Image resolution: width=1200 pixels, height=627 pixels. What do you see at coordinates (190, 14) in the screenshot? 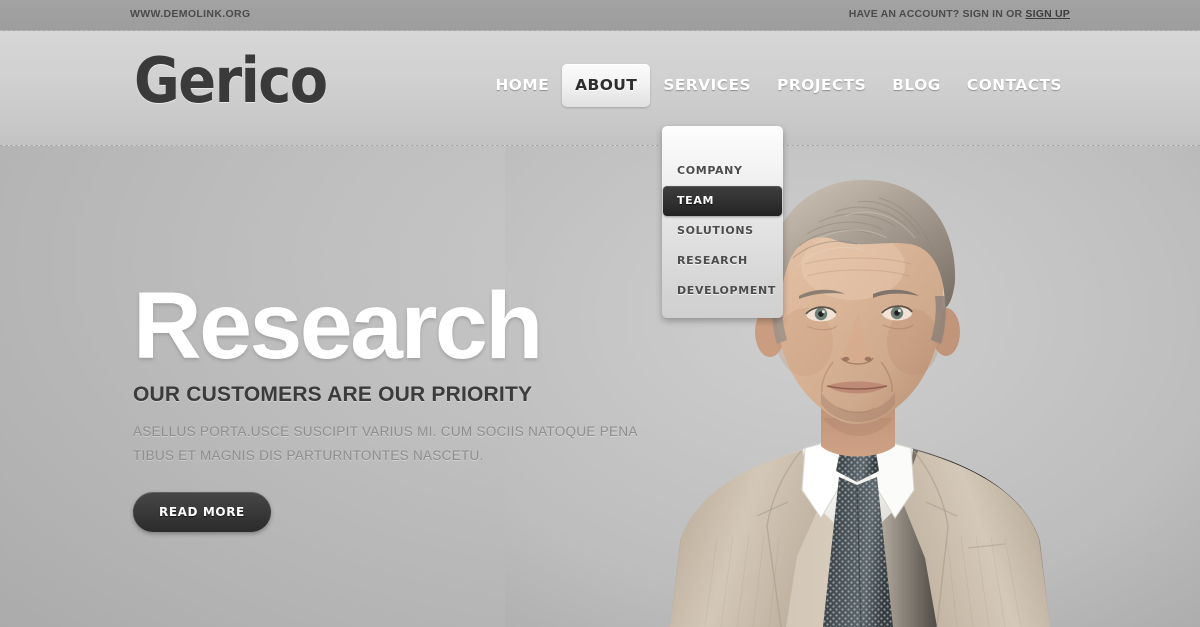
I see `site-url-link: WWW.DEMOLINK.ORG` at bounding box center [190, 14].